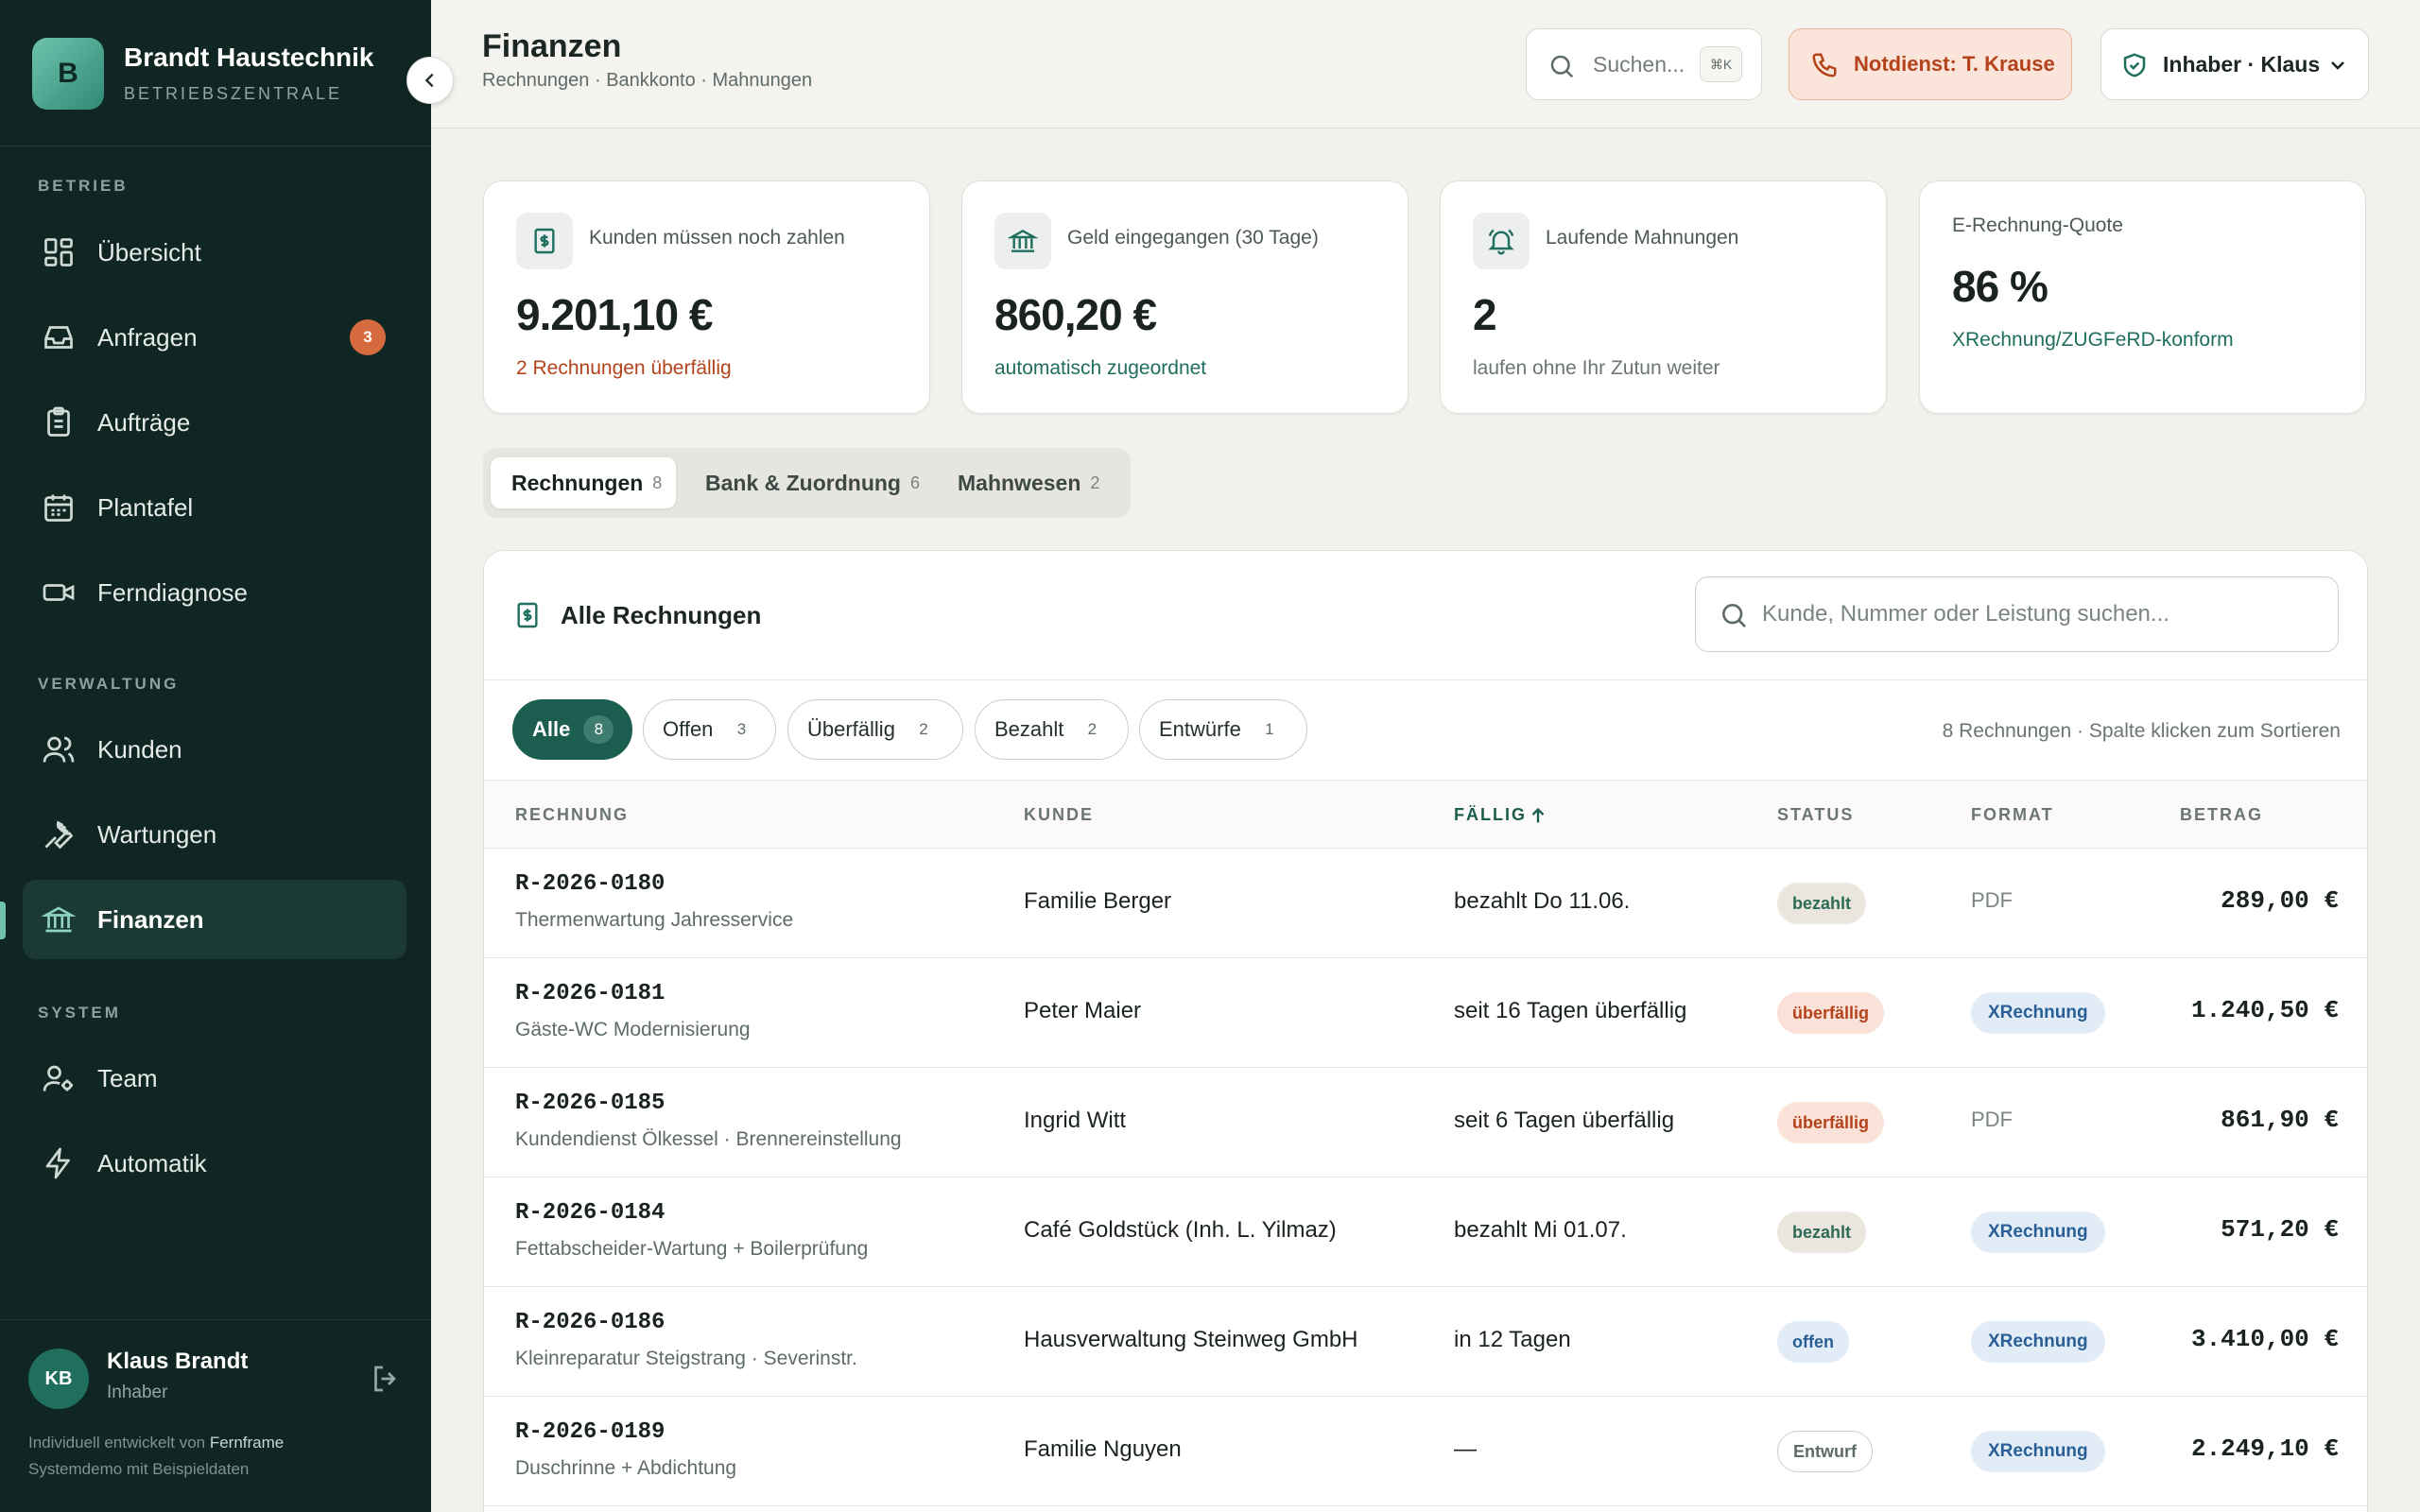  I want to click on sidebar-item-label: Ferndiagnose, so click(172, 592).